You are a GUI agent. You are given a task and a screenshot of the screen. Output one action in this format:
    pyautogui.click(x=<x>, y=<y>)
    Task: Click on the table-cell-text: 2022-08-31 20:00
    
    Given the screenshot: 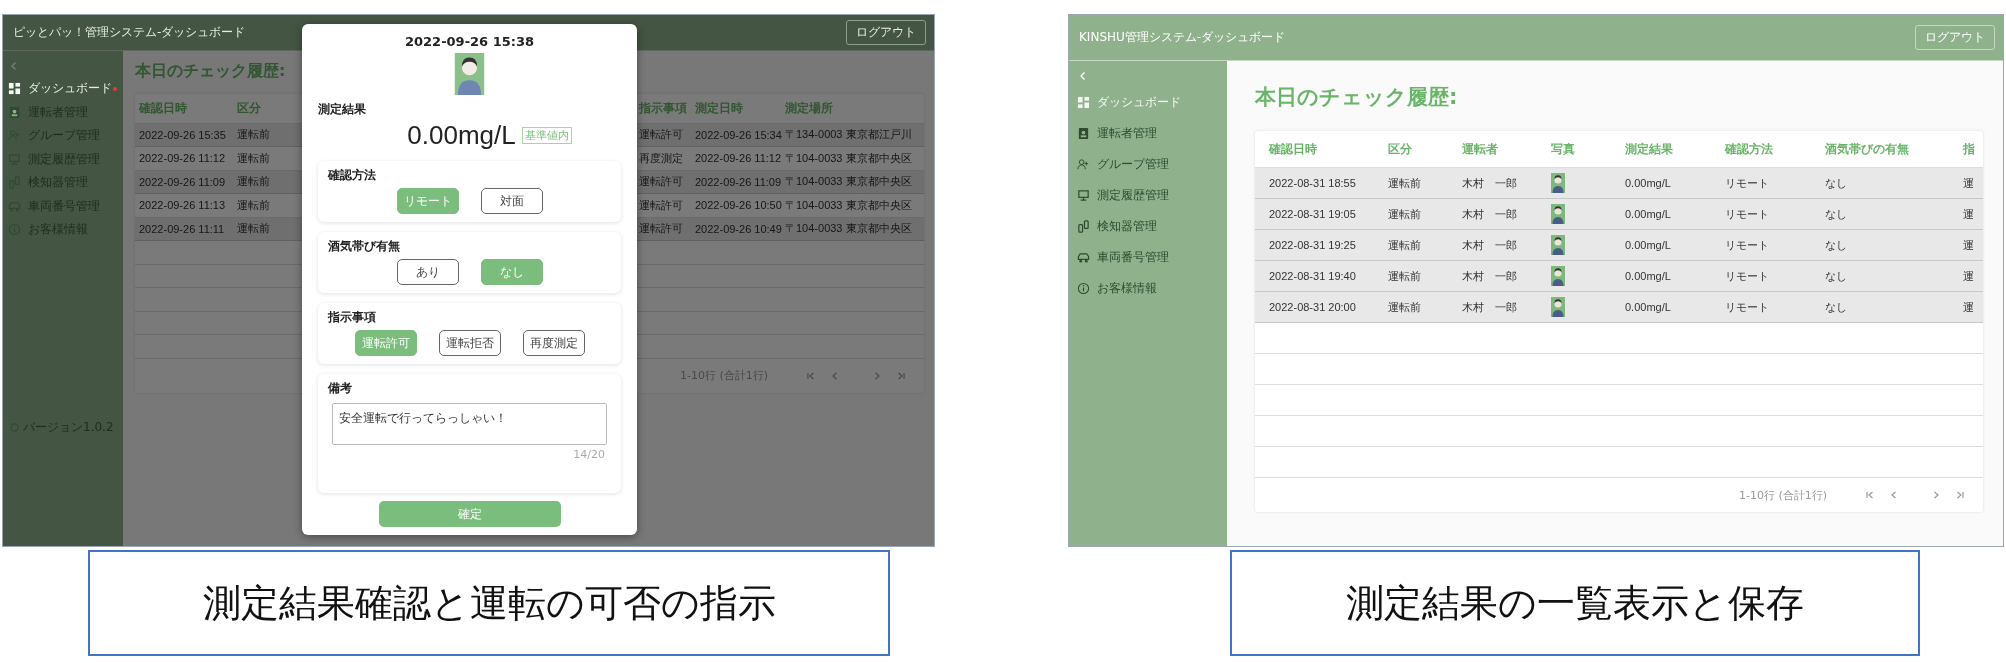 What is the action you would take?
    pyautogui.click(x=1313, y=307)
    